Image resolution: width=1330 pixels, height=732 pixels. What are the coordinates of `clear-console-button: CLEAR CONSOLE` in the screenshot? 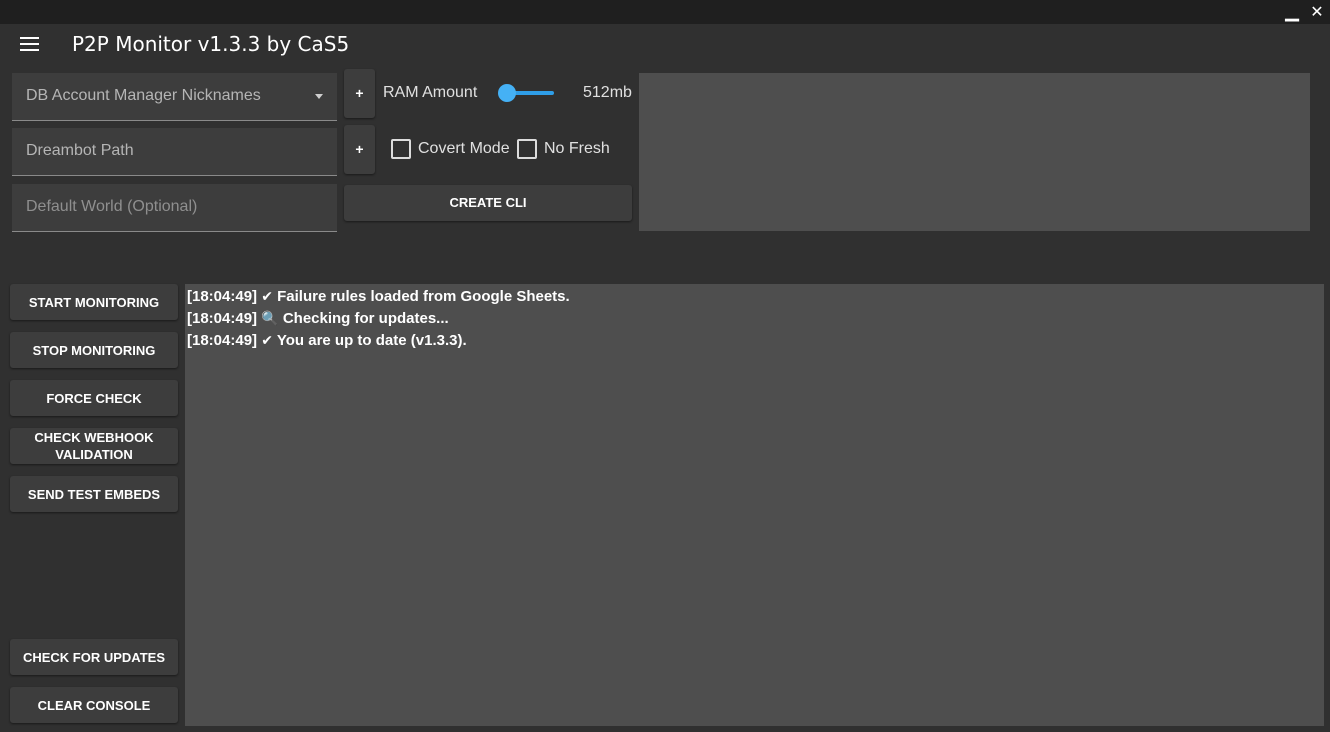 It's located at (94, 705).